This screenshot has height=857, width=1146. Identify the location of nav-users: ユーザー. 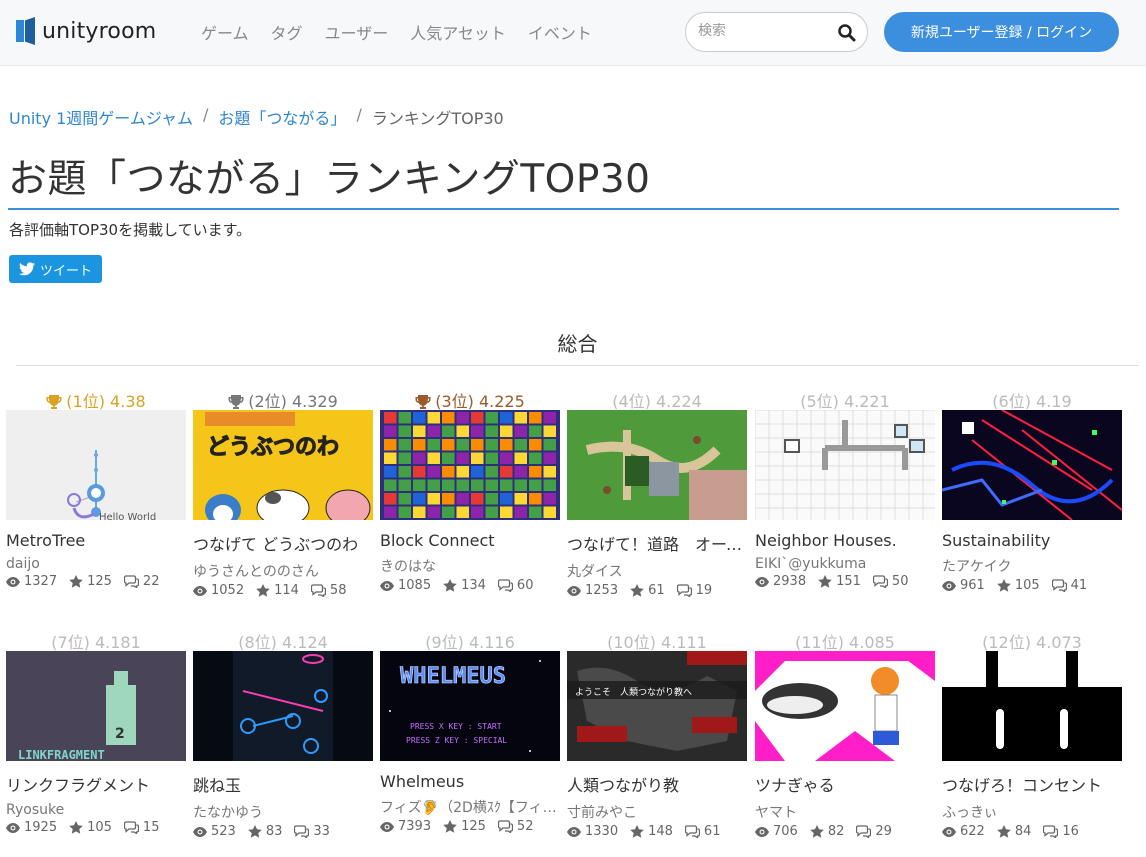
(357, 32).